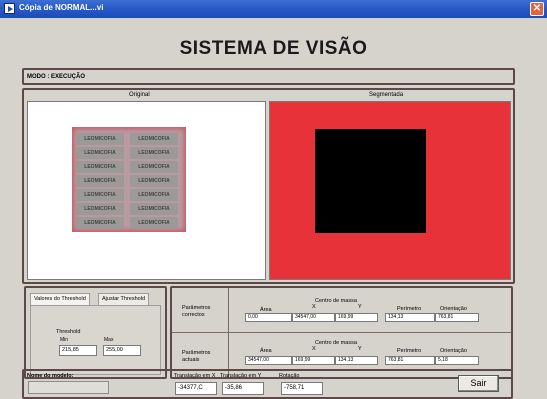  I want to click on window-title: Cópia de NORMAL...vi, so click(61, 7).